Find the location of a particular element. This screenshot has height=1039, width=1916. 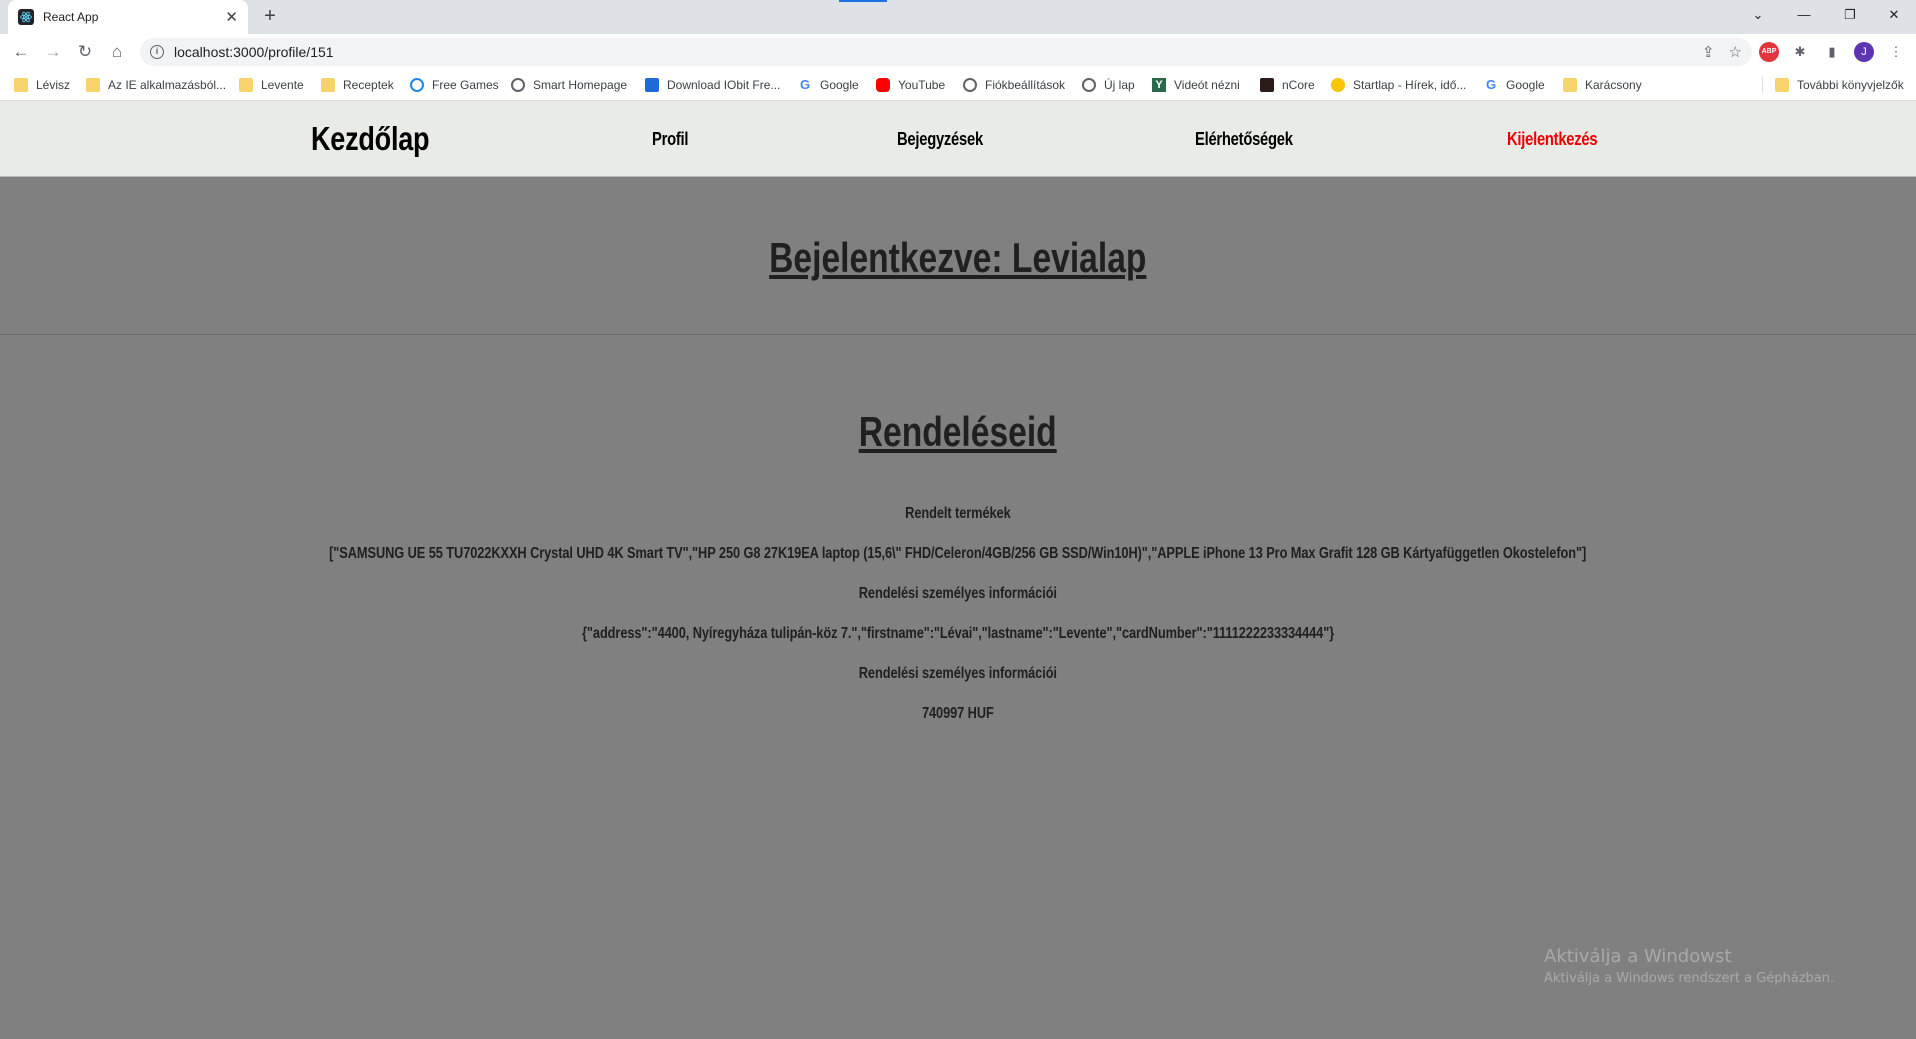

nav-posts-link: Bejegyzések is located at coordinates (940, 139).